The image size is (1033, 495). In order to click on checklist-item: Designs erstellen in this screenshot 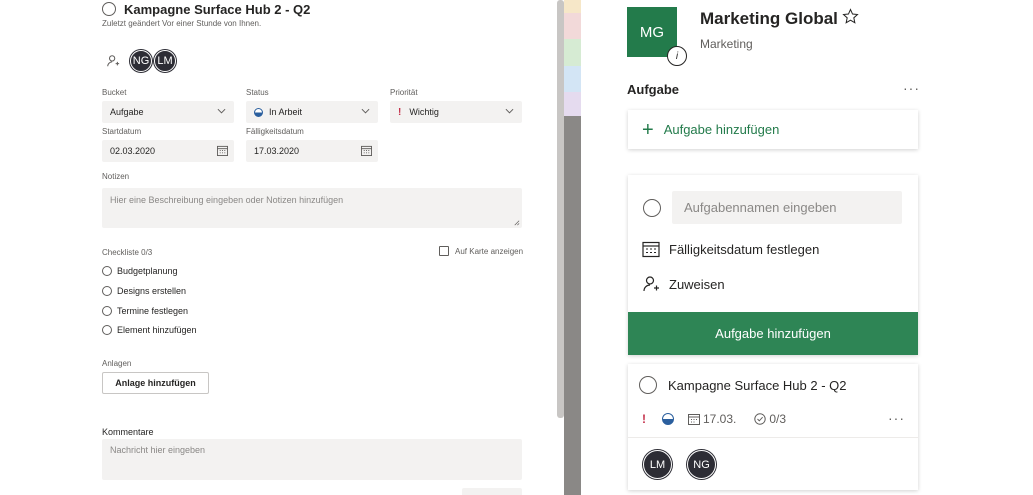, I will do `click(144, 291)`.